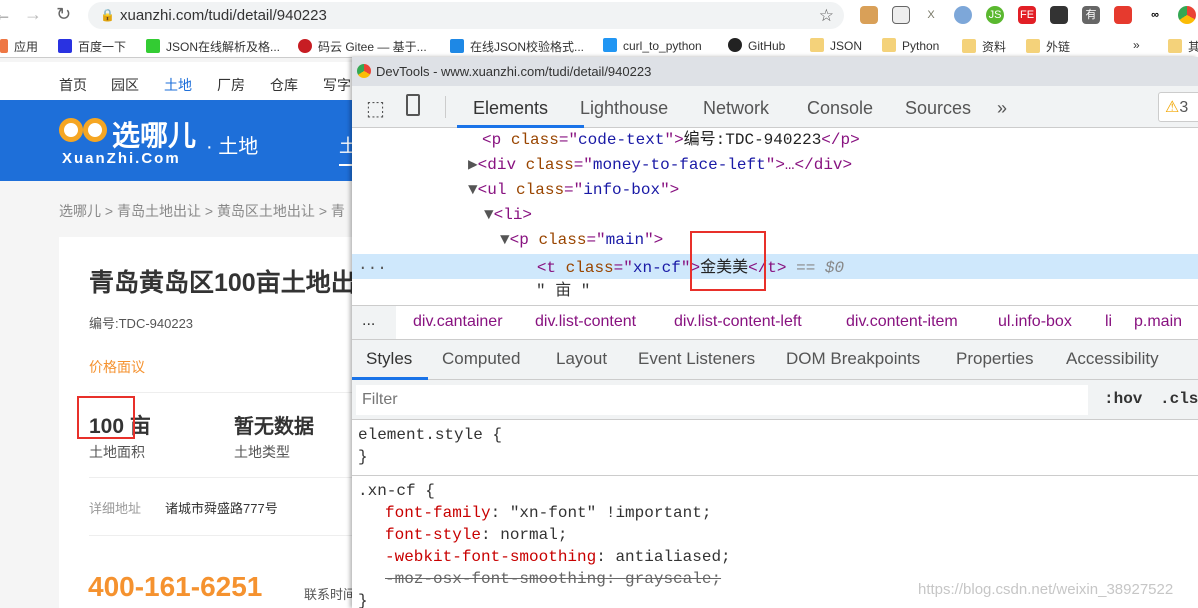 This screenshot has width=1198, height=608. What do you see at coordinates (266, 211) in the screenshot?
I see `crumb-huangdao: 黄岛区土地出让` at bounding box center [266, 211].